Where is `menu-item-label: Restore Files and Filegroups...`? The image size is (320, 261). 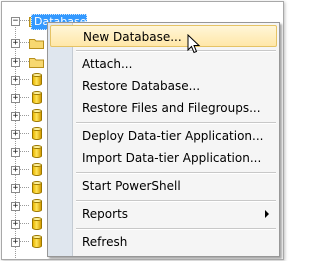
menu-item-label: Restore Files and Filegroups... is located at coordinates (171, 108).